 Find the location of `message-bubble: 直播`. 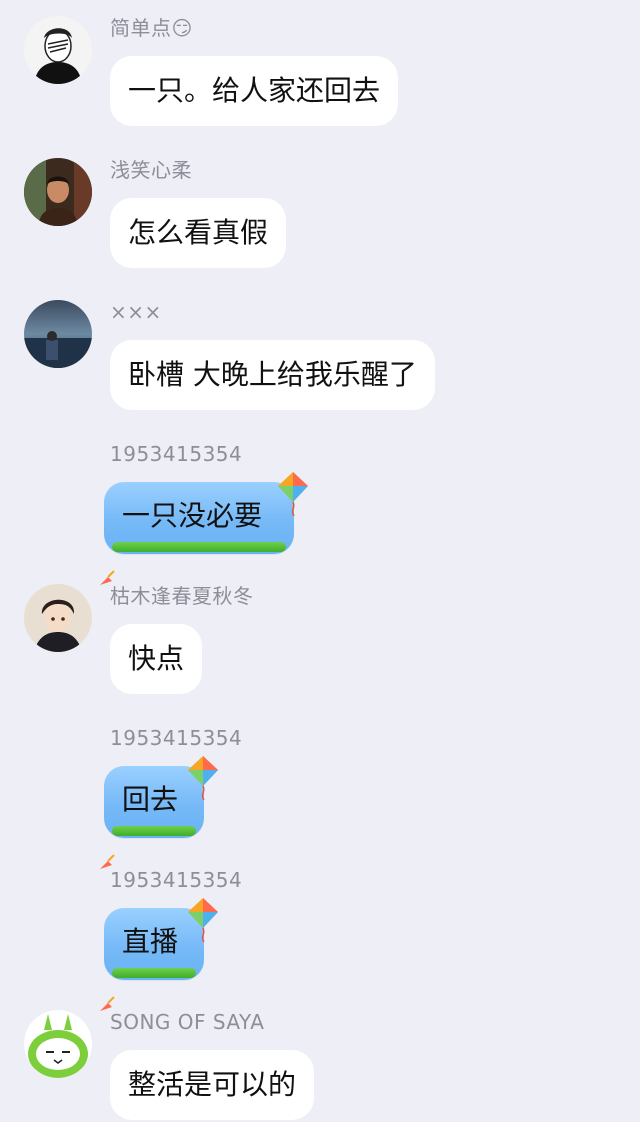

message-bubble: 直播 is located at coordinates (159, 954).